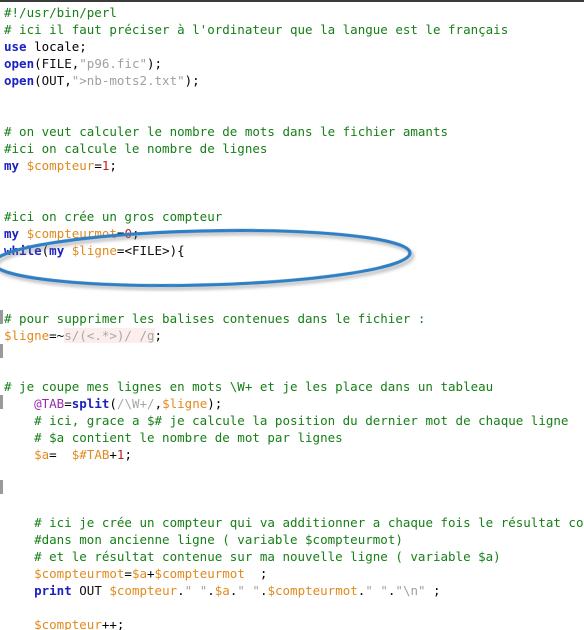 This screenshot has width=584, height=630. Describe the element at coordinates (113, 216) in the screenshot. I see `token-comment: #ici on crée un gros compteur` at that location.